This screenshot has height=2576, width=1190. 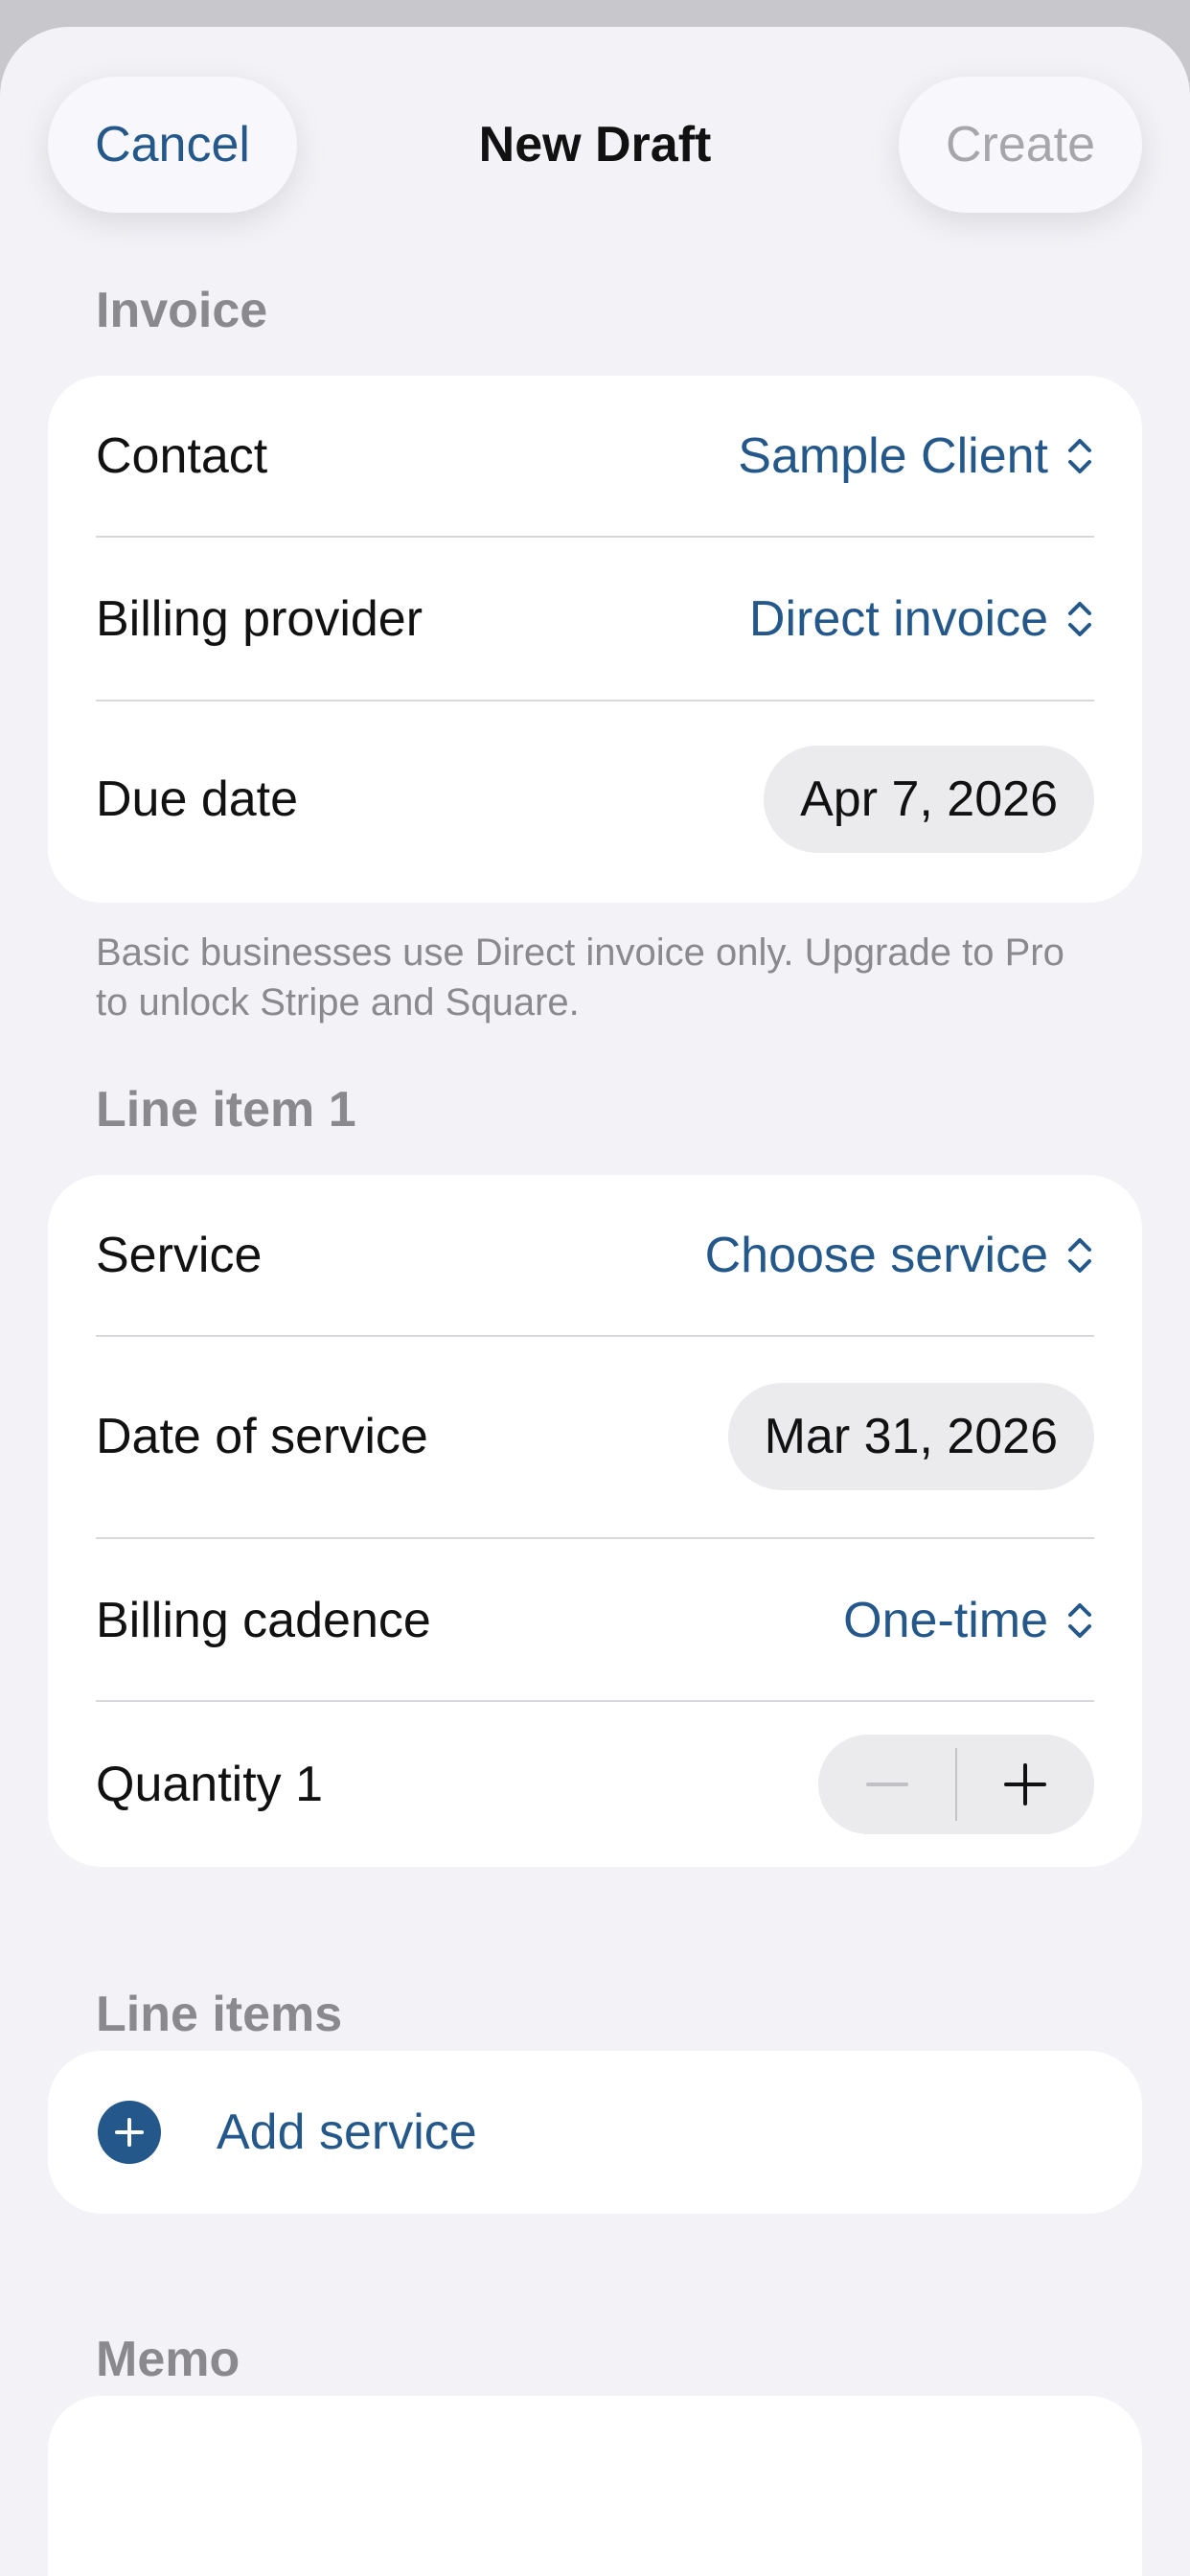 I want to click on contact-label: Contact, so click(x=182, y=456).